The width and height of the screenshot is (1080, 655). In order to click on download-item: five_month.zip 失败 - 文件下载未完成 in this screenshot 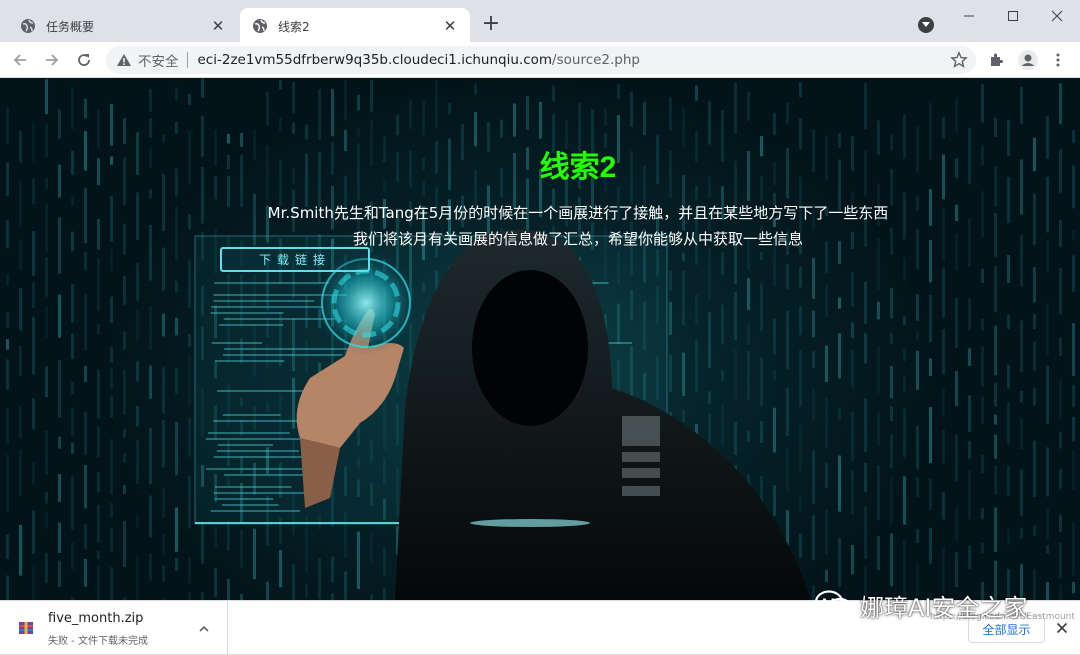, I will do `click(114, 628)`.